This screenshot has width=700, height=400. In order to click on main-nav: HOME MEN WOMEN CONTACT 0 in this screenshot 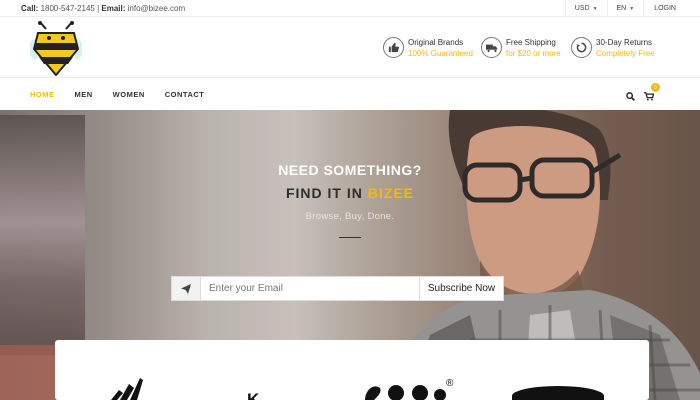, I will do `click(350, 93)`.